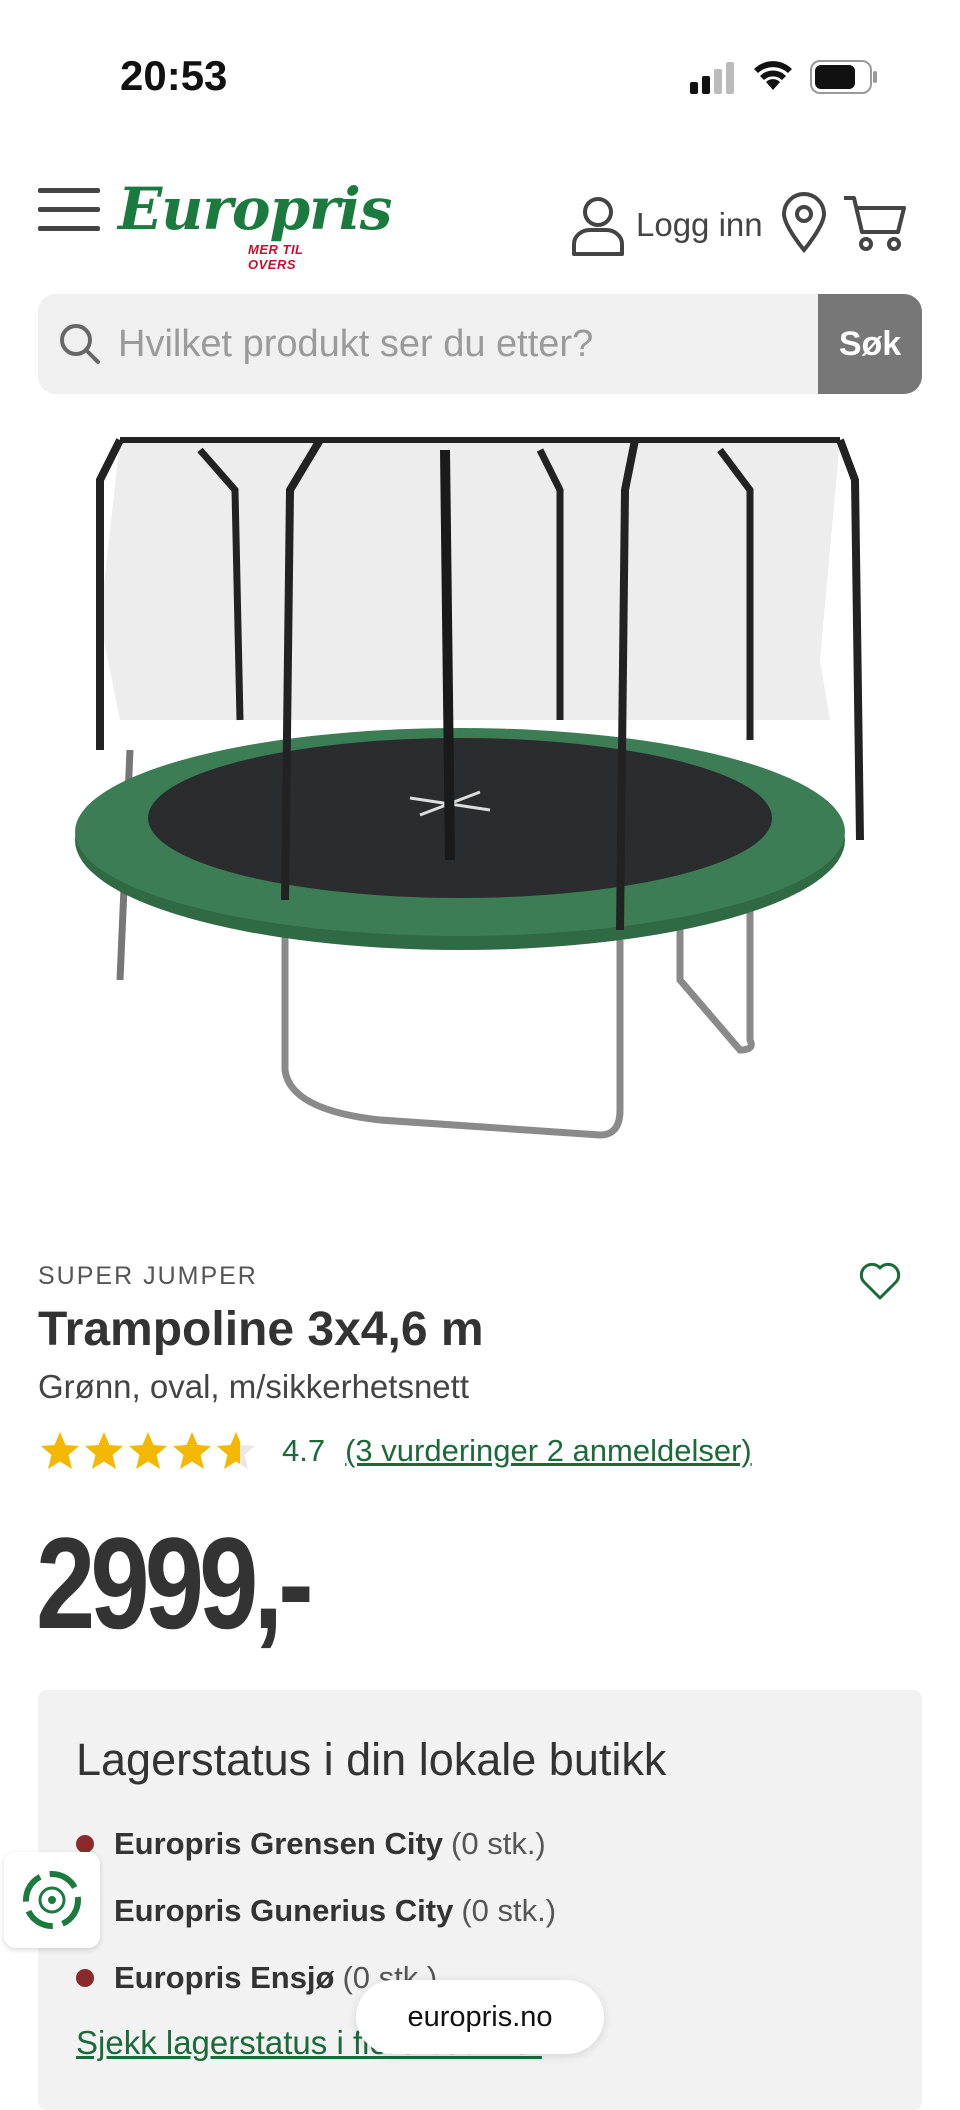 The height and width of the screenshot is (2110, 960). I want to click on login-button: Logg inn, so click(666, 225).